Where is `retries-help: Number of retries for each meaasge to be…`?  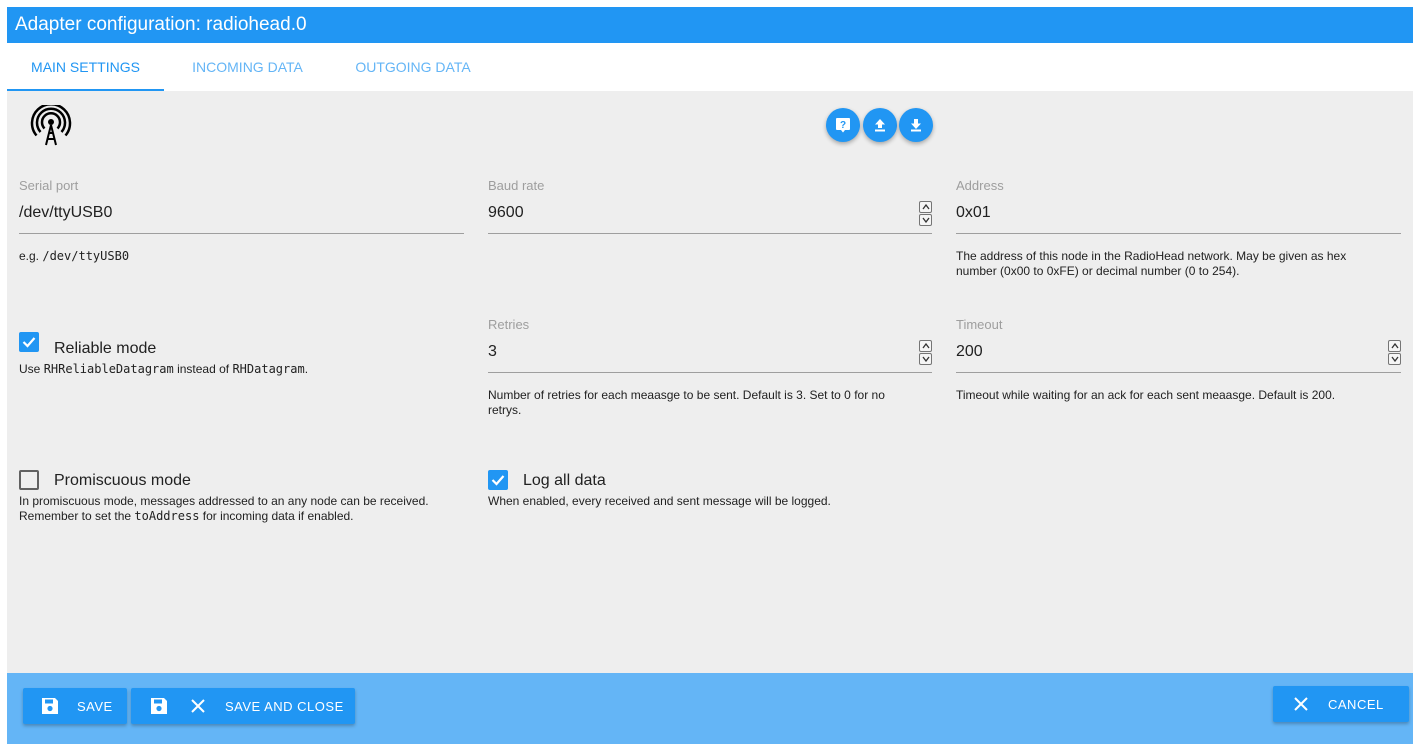
retries-help: Number of retries for each meaasge to be… is located at coordinates (686, 402).